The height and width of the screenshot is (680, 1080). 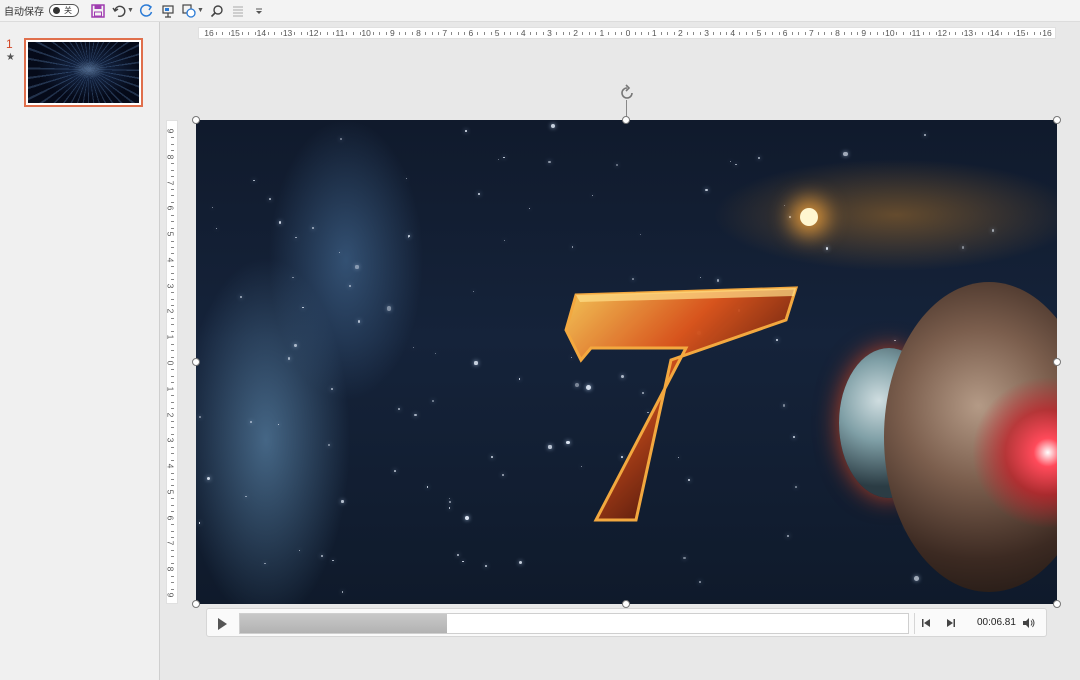 I want to click on resize-handle-left, so click(x=196, y=362).